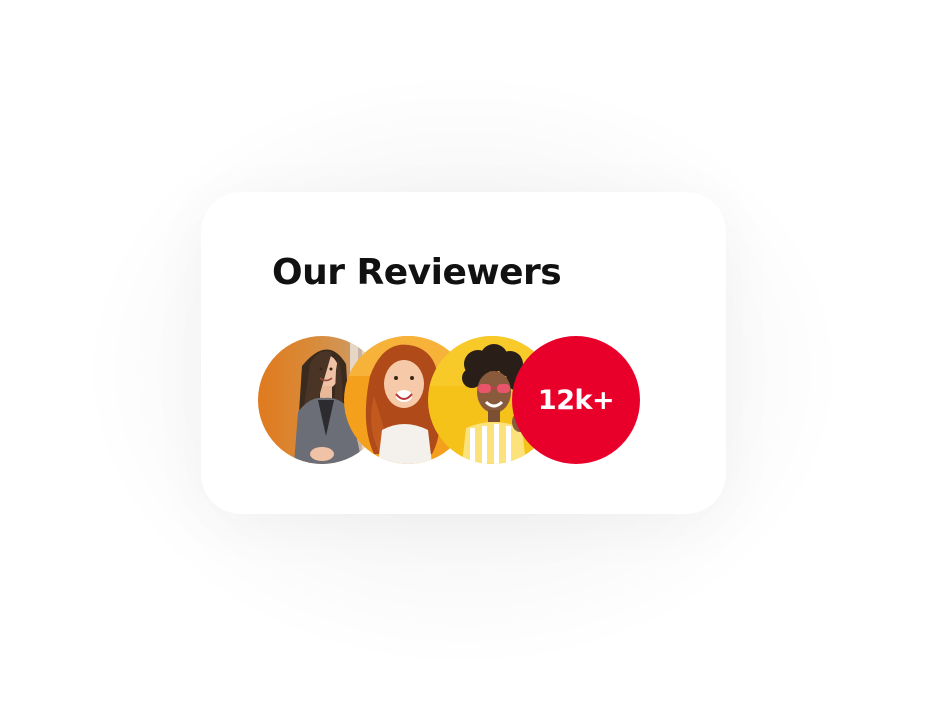  Describe the element at coordinates (576, 400) in the screenshot. I see `reviewer-count-badge: 12k+` at that location.